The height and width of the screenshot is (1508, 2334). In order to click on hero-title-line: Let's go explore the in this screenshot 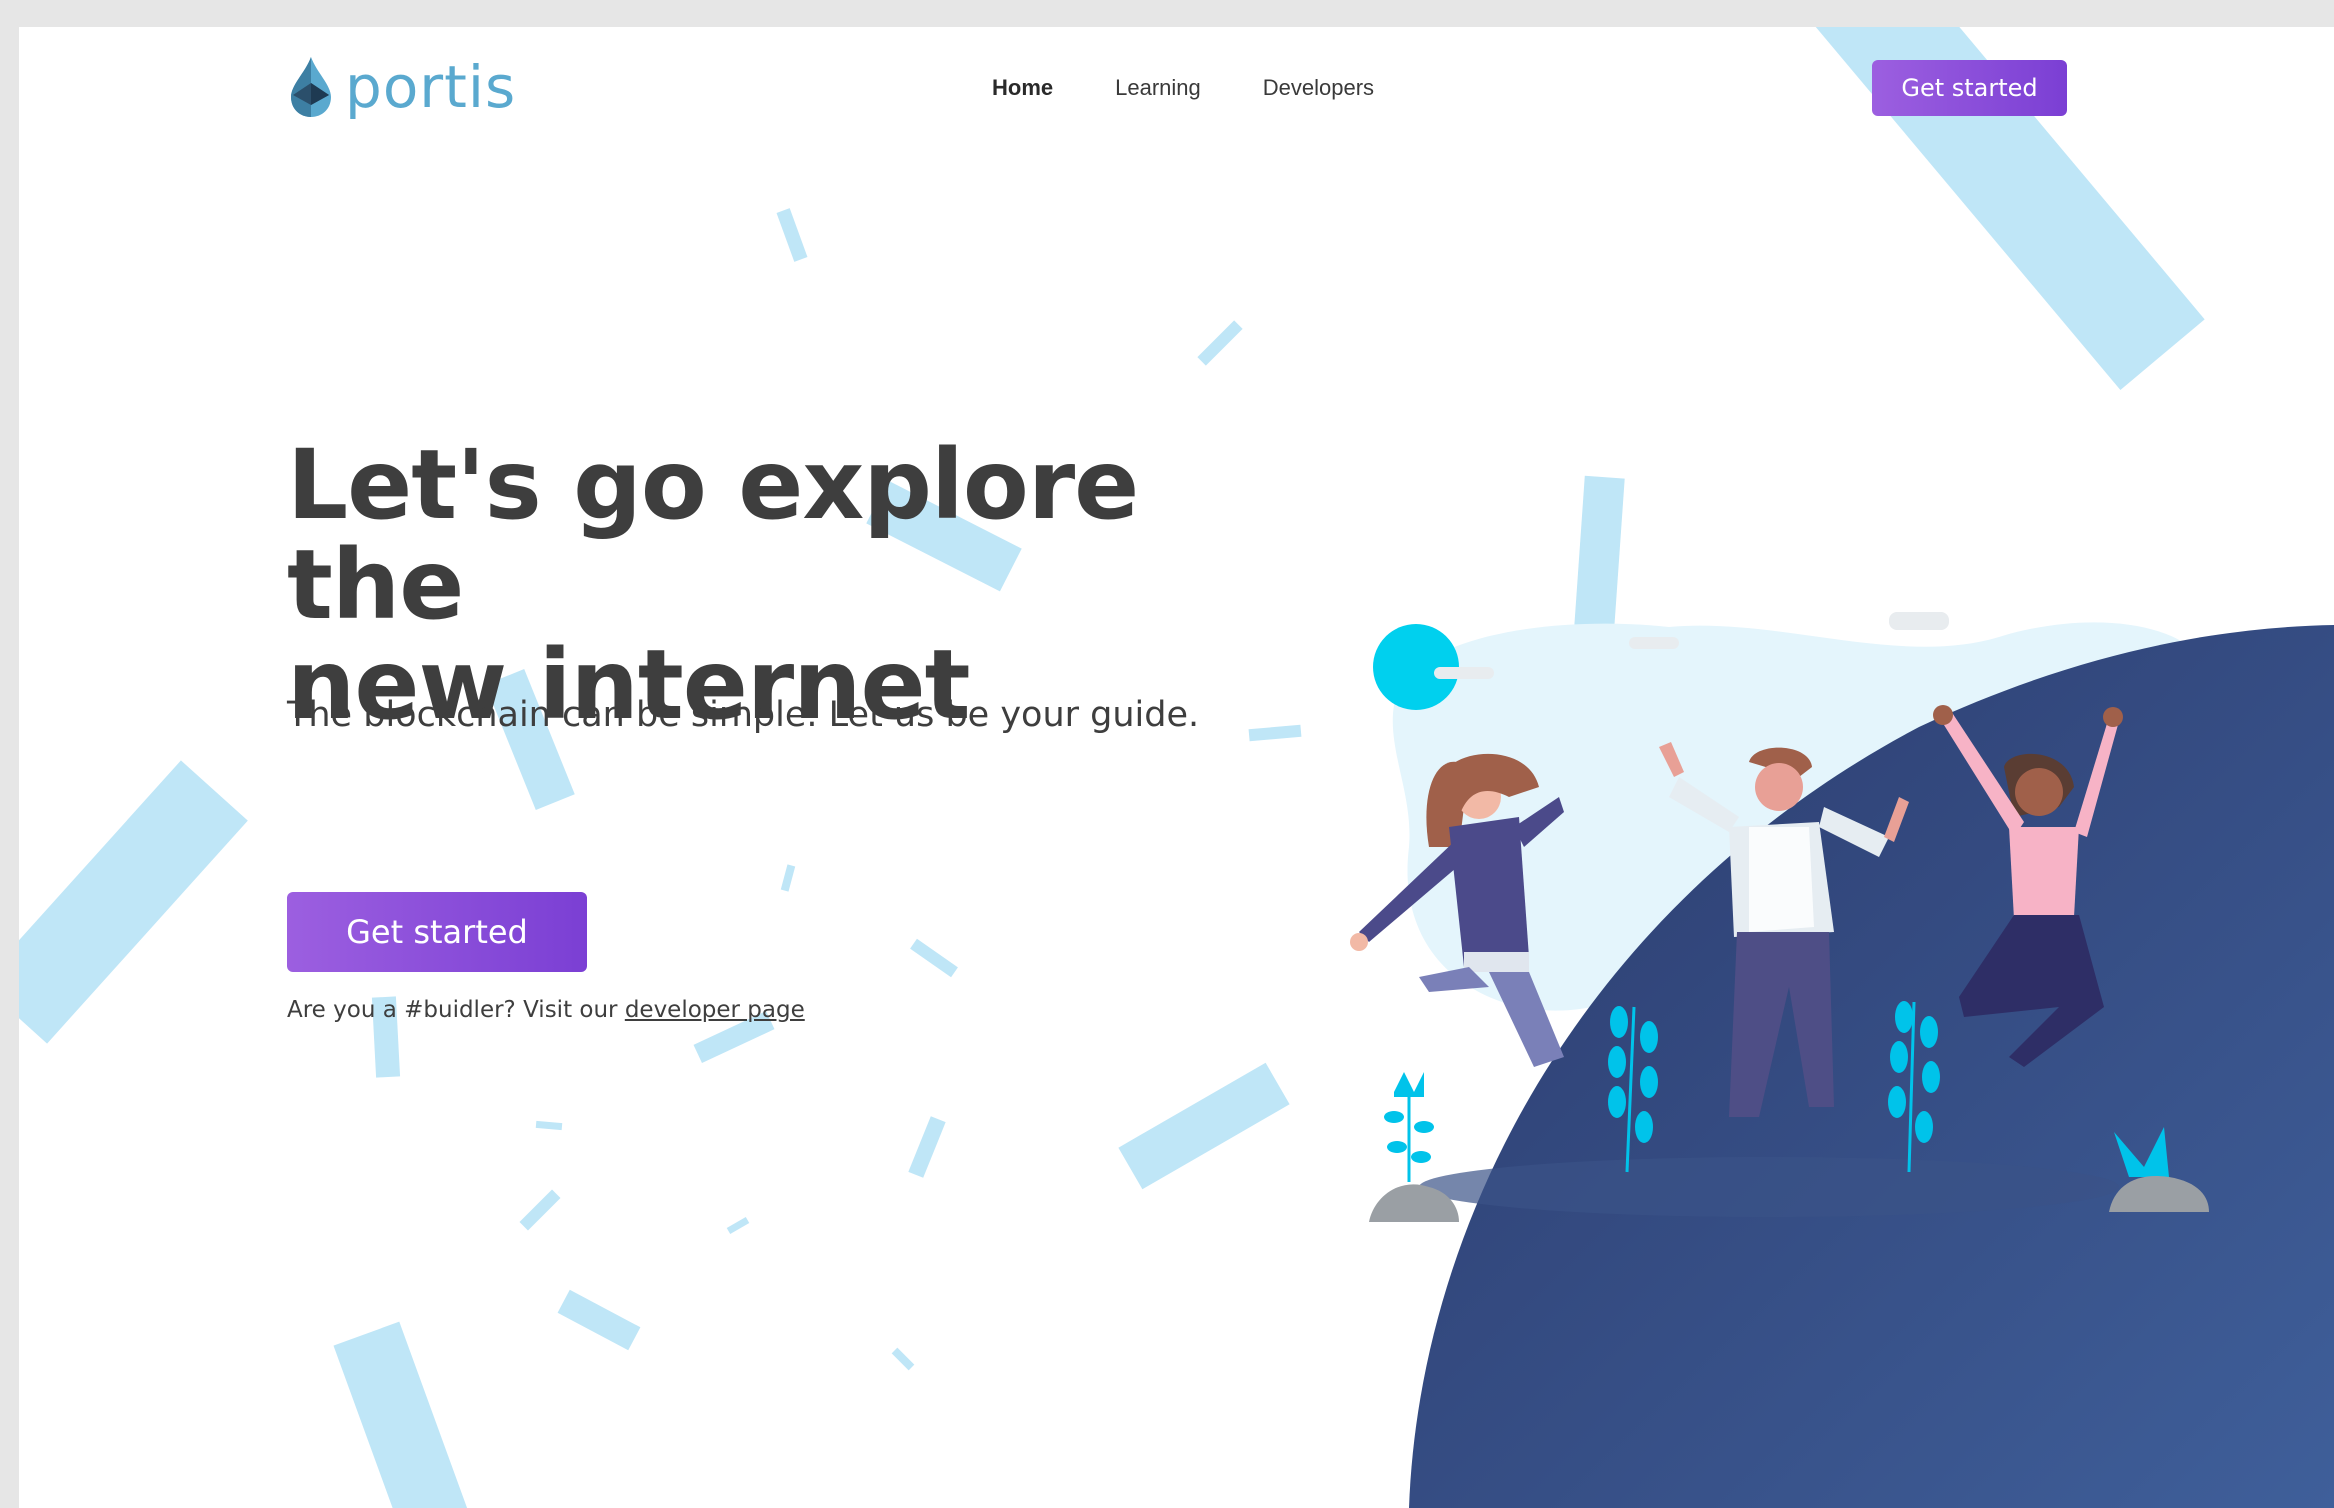, I will do `click(713, 535)`.